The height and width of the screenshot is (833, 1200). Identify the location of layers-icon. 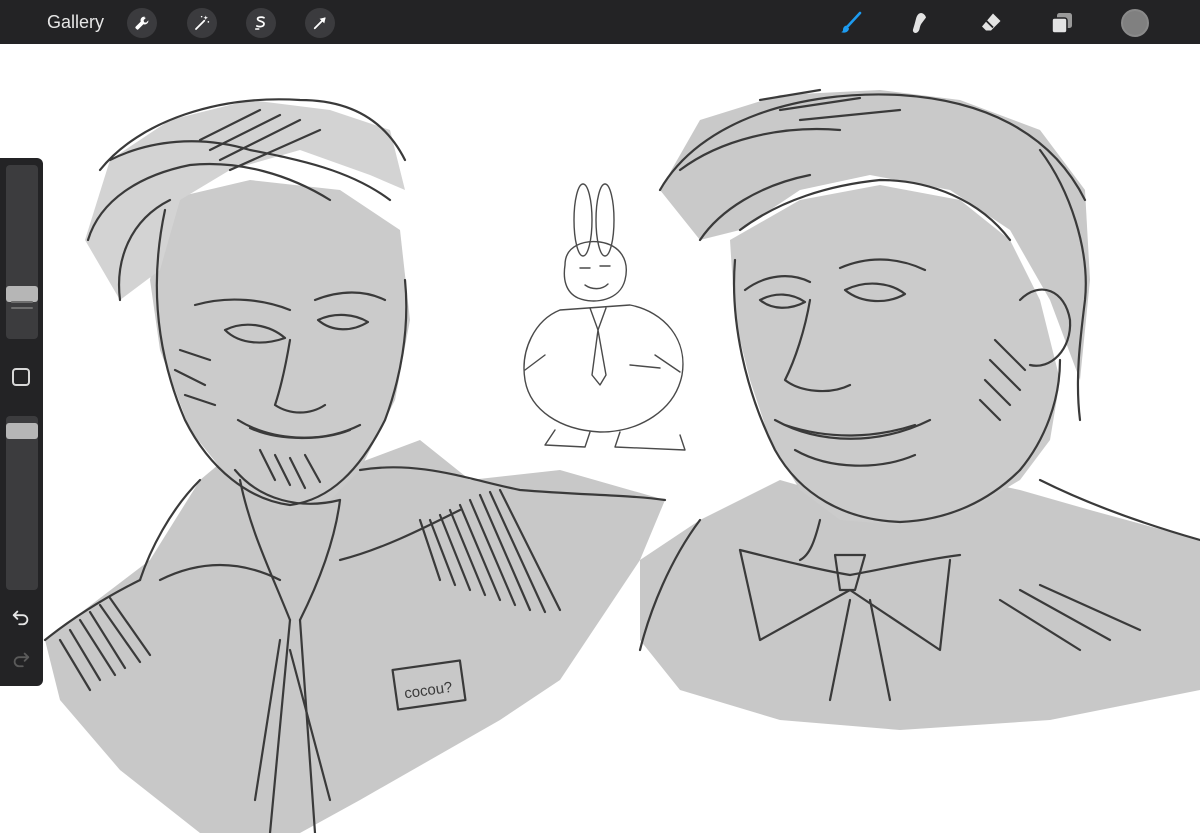
(1061, 23).